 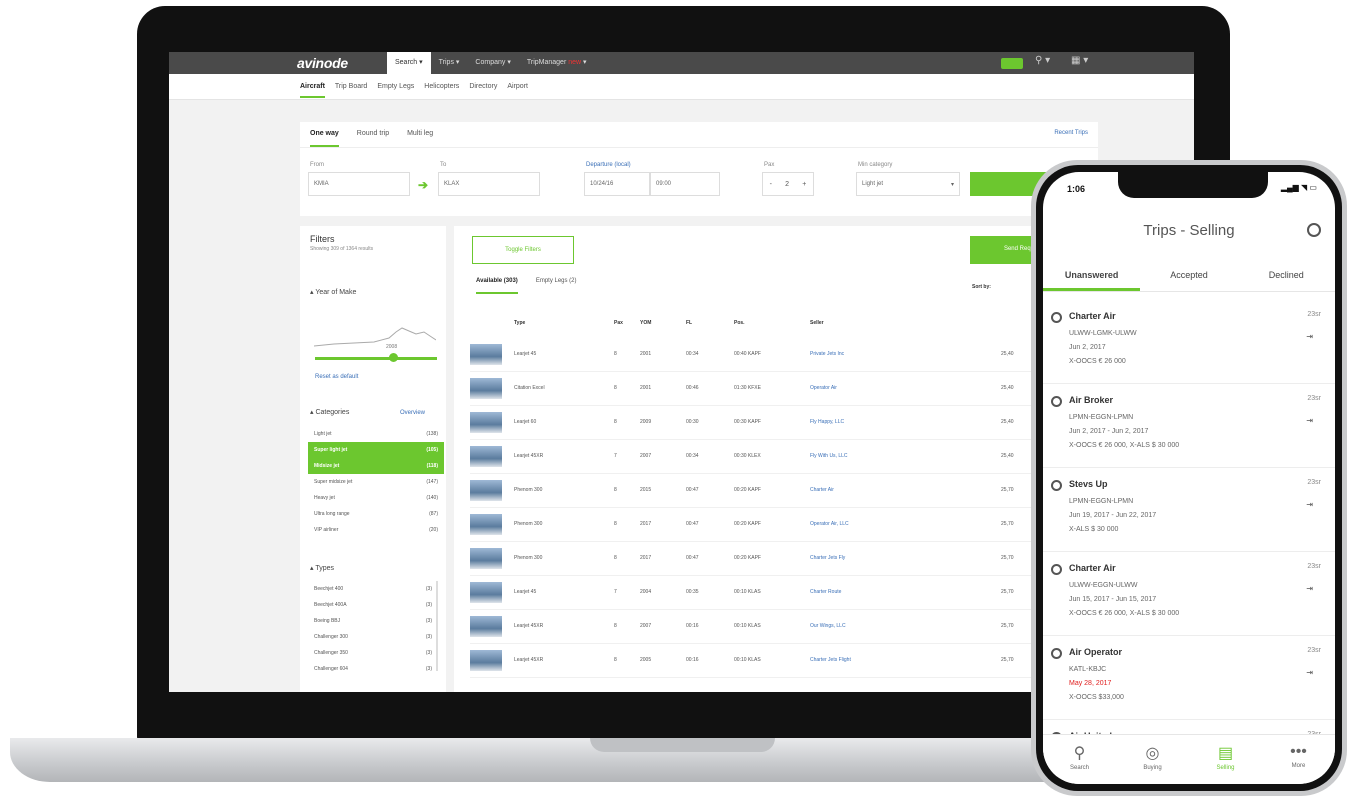 I want to click on cell-seller: Operator Air, LLC, so click(x=829, y=524).